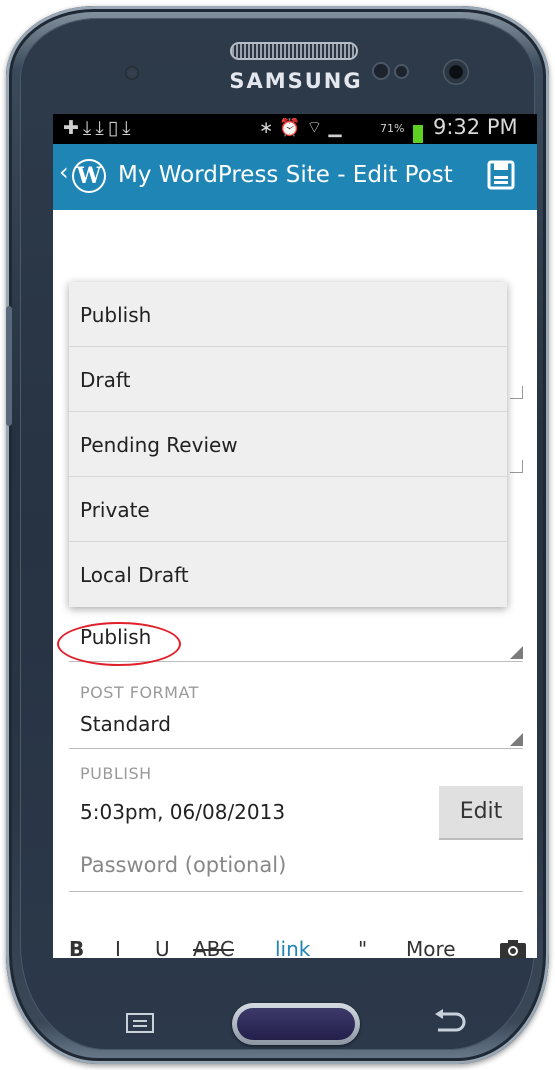 Image resolution: width=555 pixels, height=1070 pixels. What do you see at coordinates (118, 947) in the screenshot?
I see `italic-button: I` at bounding box center [118, 947].